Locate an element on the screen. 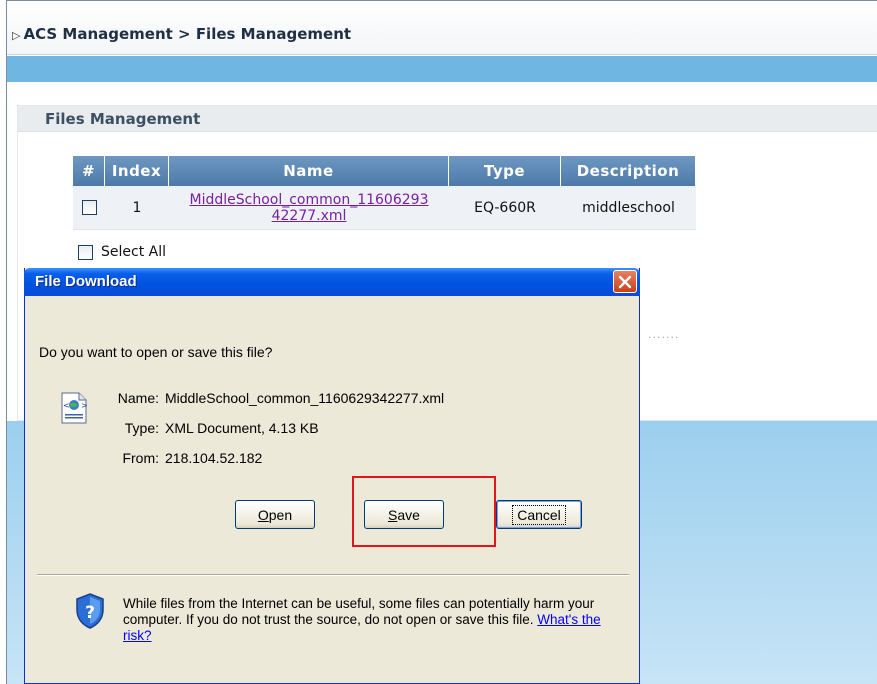  dialog-titlebar: File Download is located at coordinates (332, 282).